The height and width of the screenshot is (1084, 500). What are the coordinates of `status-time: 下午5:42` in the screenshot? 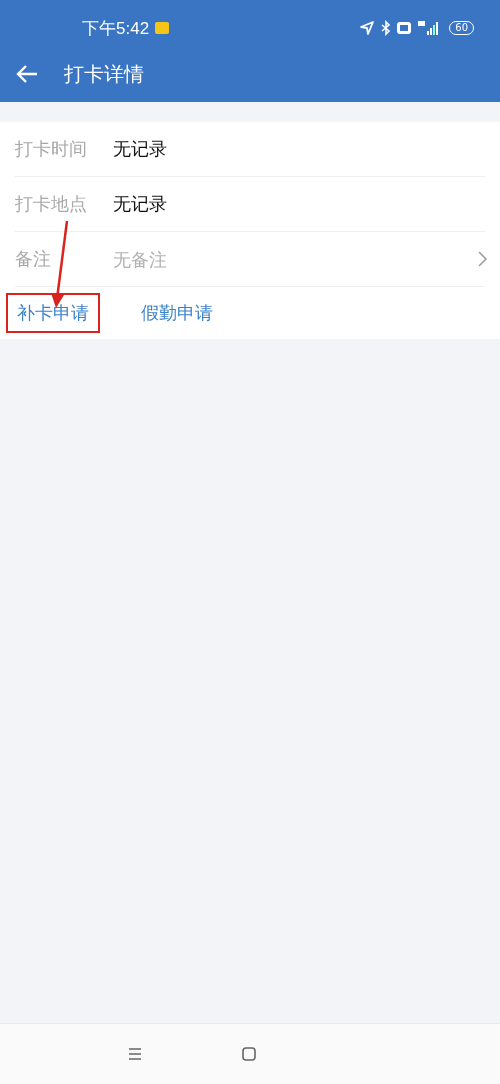 It's located at (116, 28).